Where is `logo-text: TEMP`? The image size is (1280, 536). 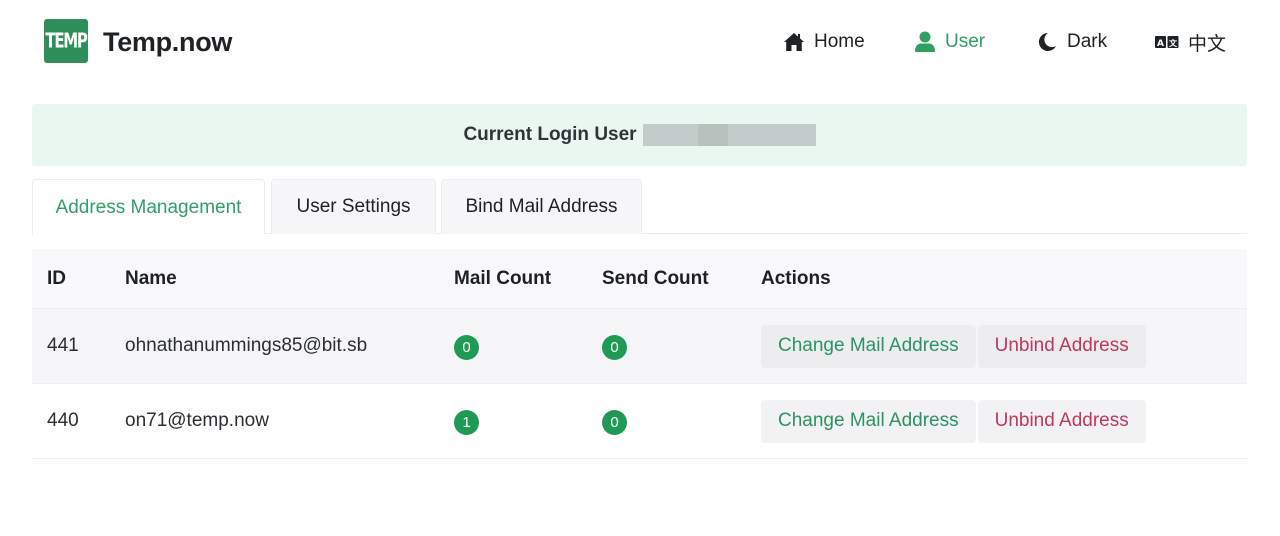
logo-text: TEMP is located at coordinates (66, 41).